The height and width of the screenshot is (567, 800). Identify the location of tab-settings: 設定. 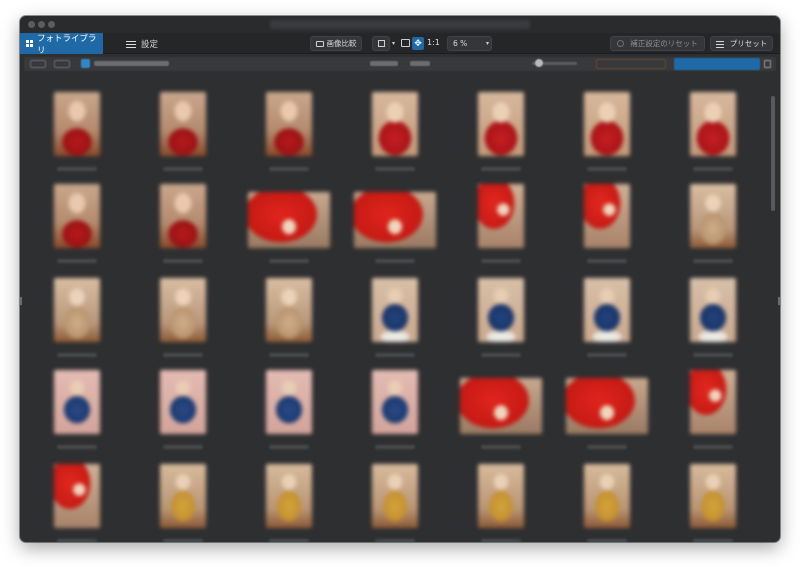
(151, 43).